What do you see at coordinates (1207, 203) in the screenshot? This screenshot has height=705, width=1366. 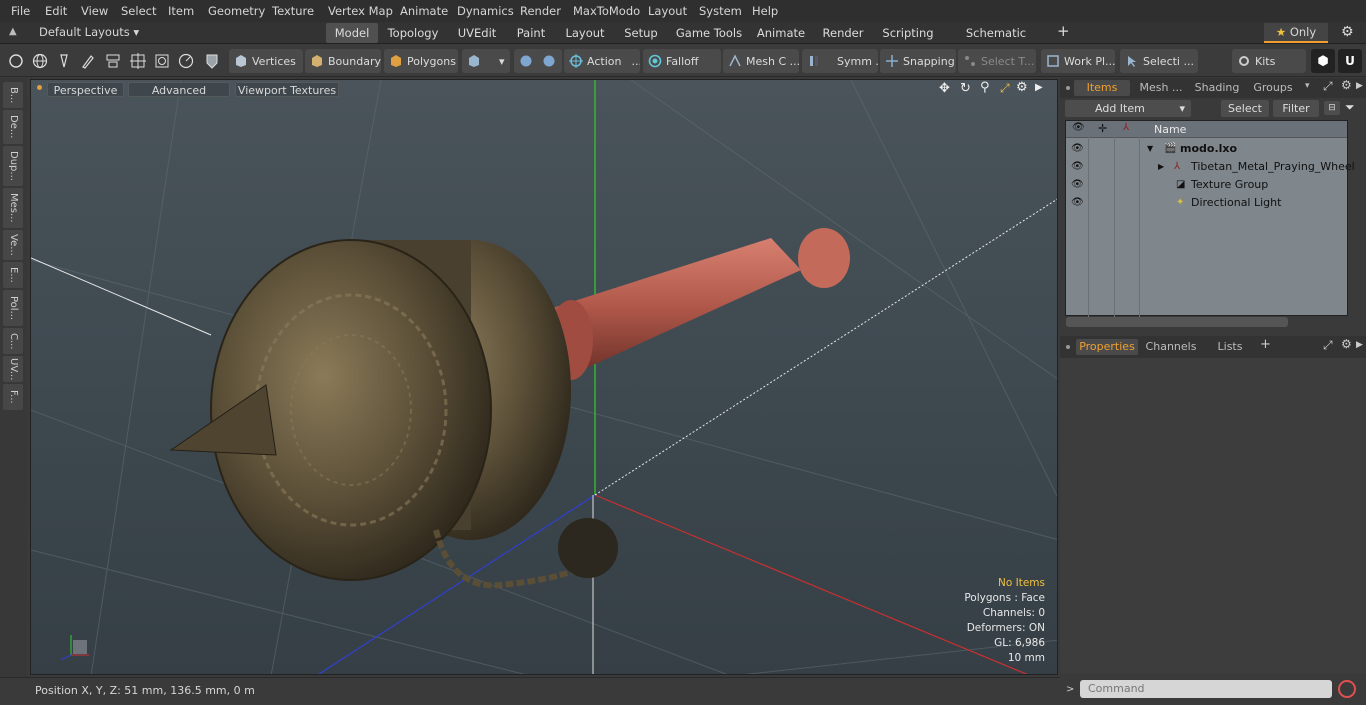 I see `list-item-directional-light: 👁 ✦ Directional Light` at bounding box center [1207, 203].